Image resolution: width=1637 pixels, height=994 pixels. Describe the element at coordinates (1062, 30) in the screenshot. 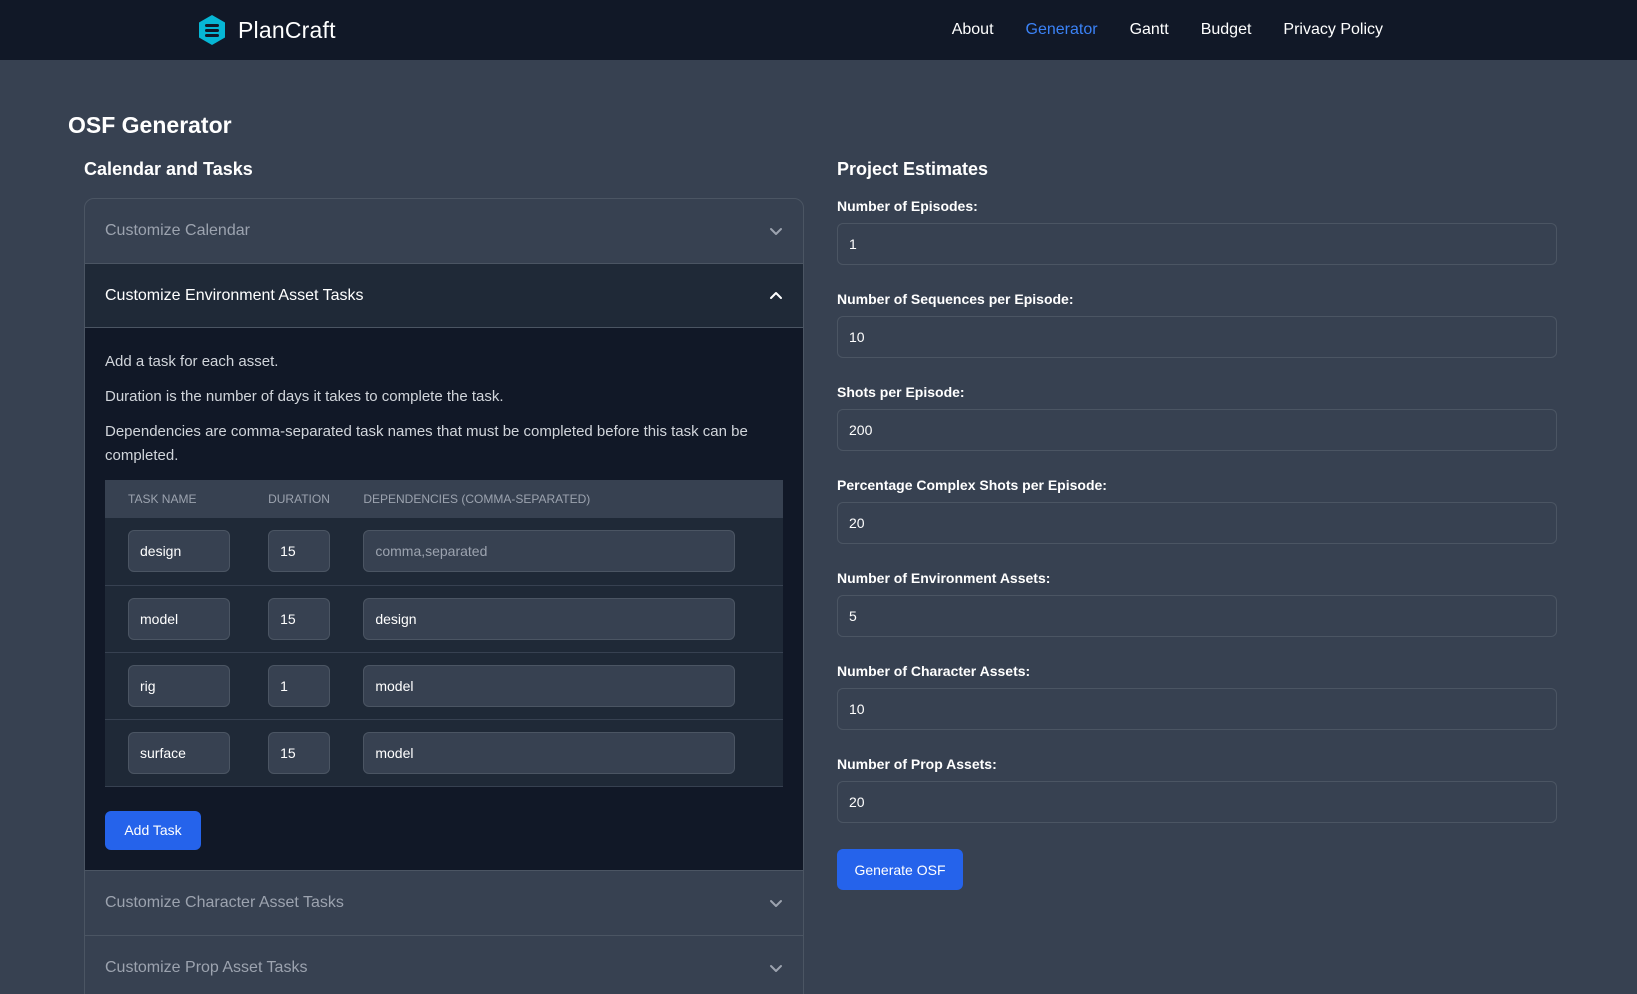

I see `nav-link-generator: Generator` at that location.